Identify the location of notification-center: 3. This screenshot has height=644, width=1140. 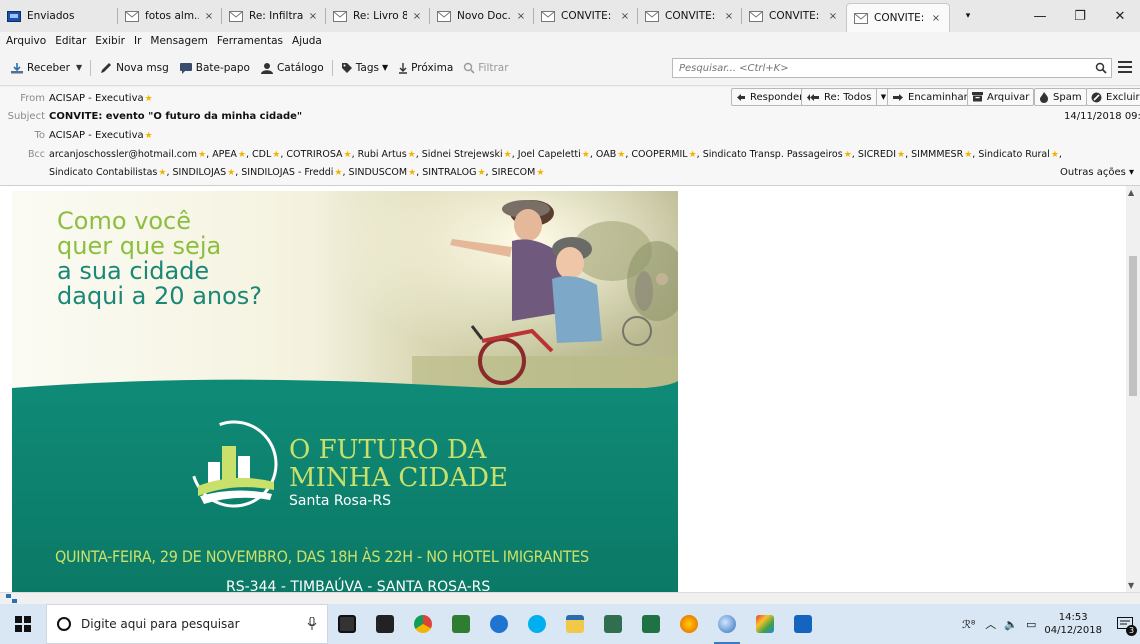
(1125, 624).